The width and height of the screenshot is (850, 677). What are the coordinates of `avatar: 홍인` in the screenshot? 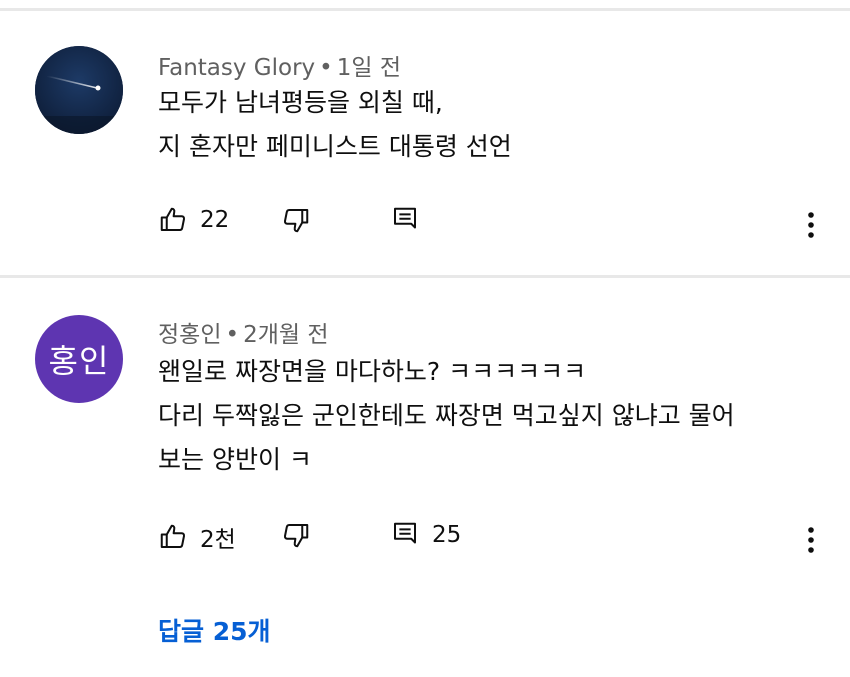 It's located at (79, 359).